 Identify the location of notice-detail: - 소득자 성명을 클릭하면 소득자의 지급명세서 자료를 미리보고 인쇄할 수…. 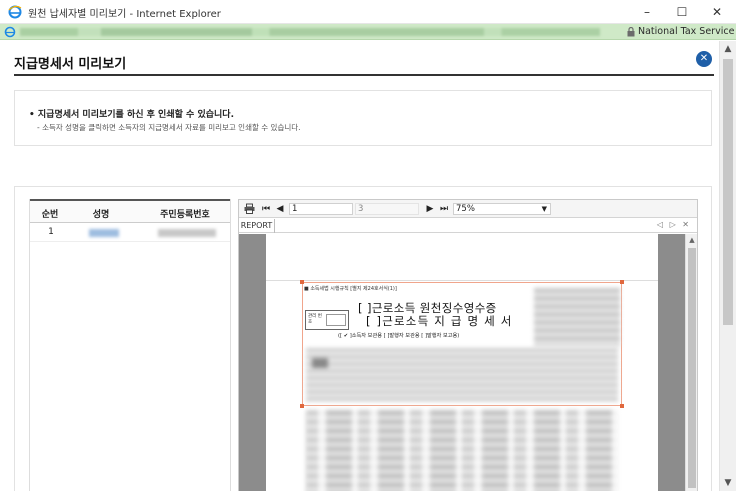
(169, 127).